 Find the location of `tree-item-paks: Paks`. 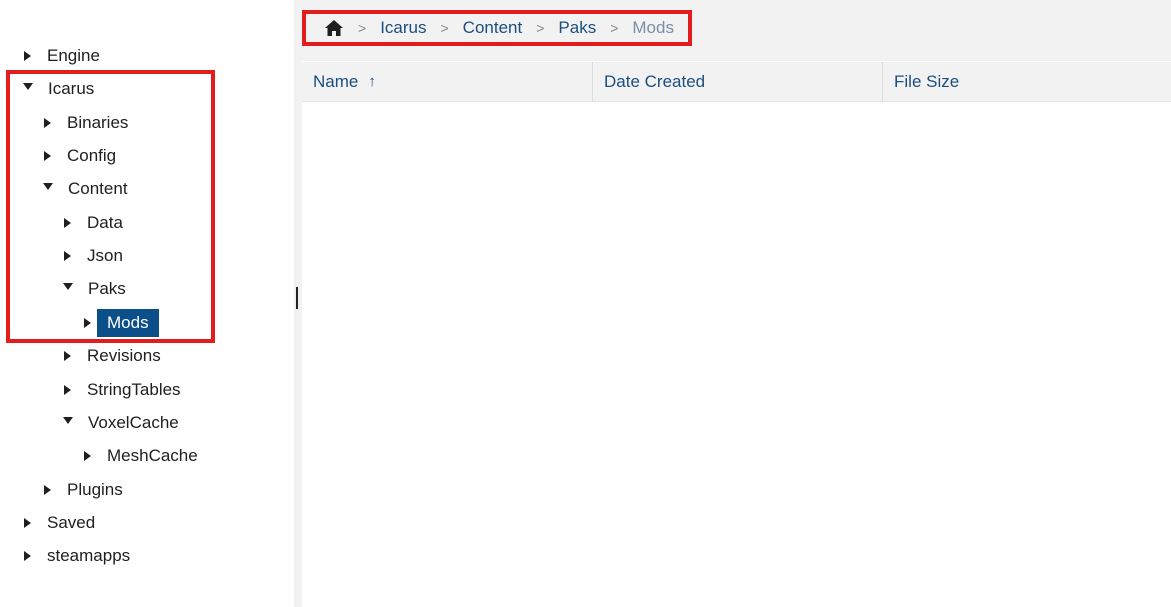

tree-item-paks: Paks is located at coordinates (94, 289).